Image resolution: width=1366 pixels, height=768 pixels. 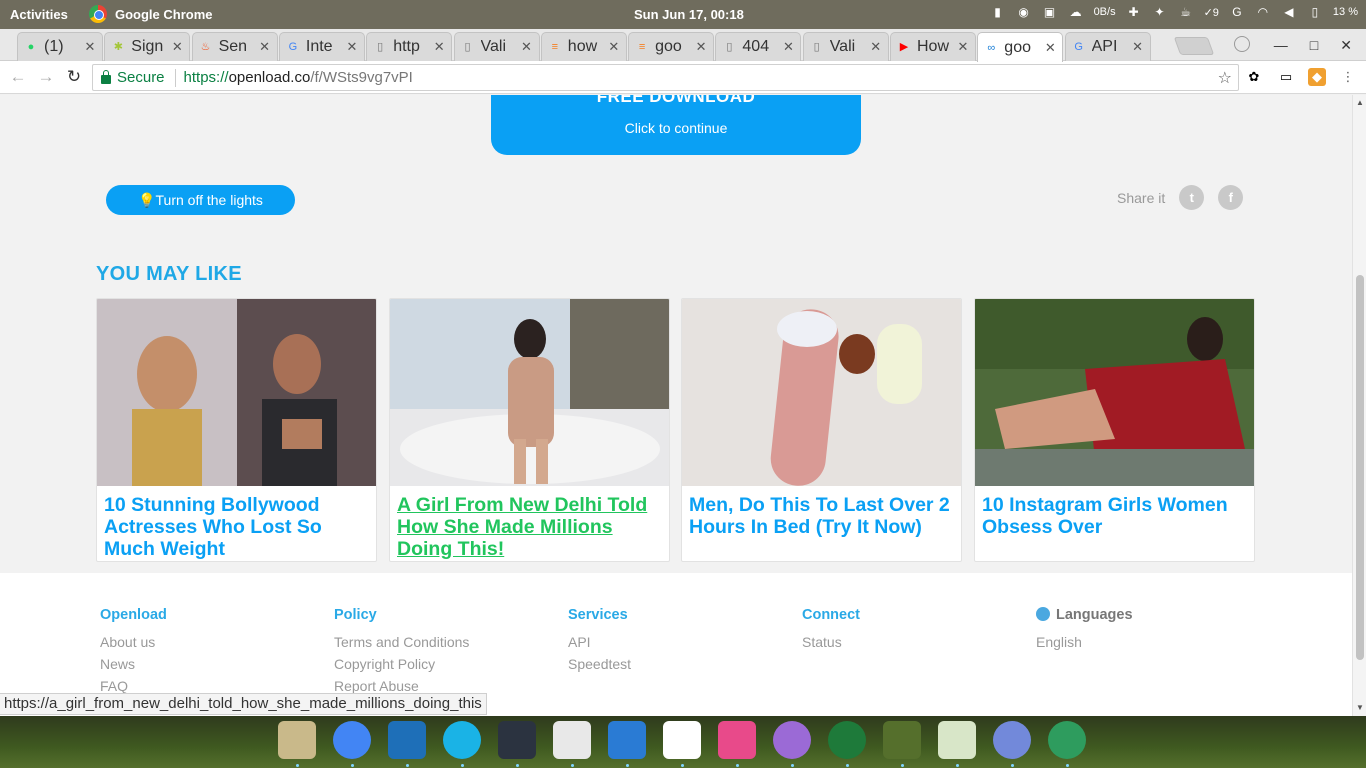 I want to click on footer-link: FAQ, so click(x=133, y=686).